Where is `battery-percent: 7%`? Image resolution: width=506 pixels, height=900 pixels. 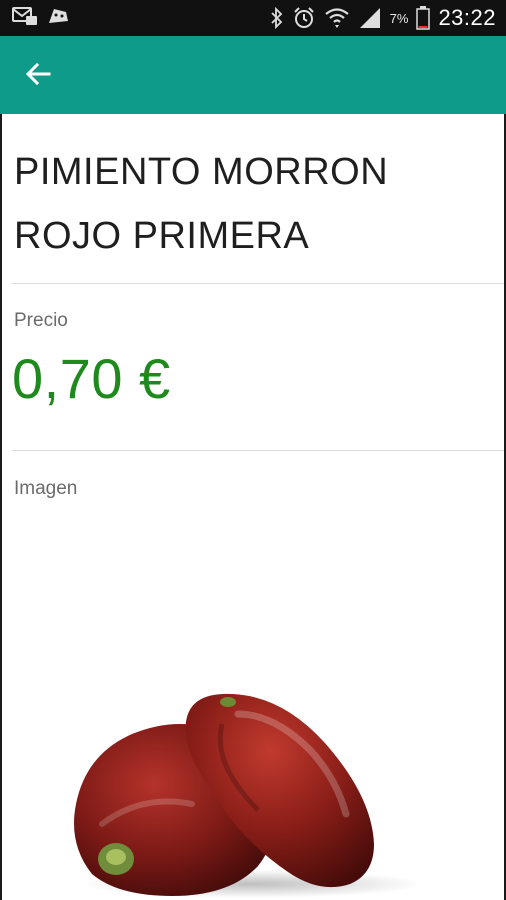
battery-percent: 7% is located at coordinates (399, 18).